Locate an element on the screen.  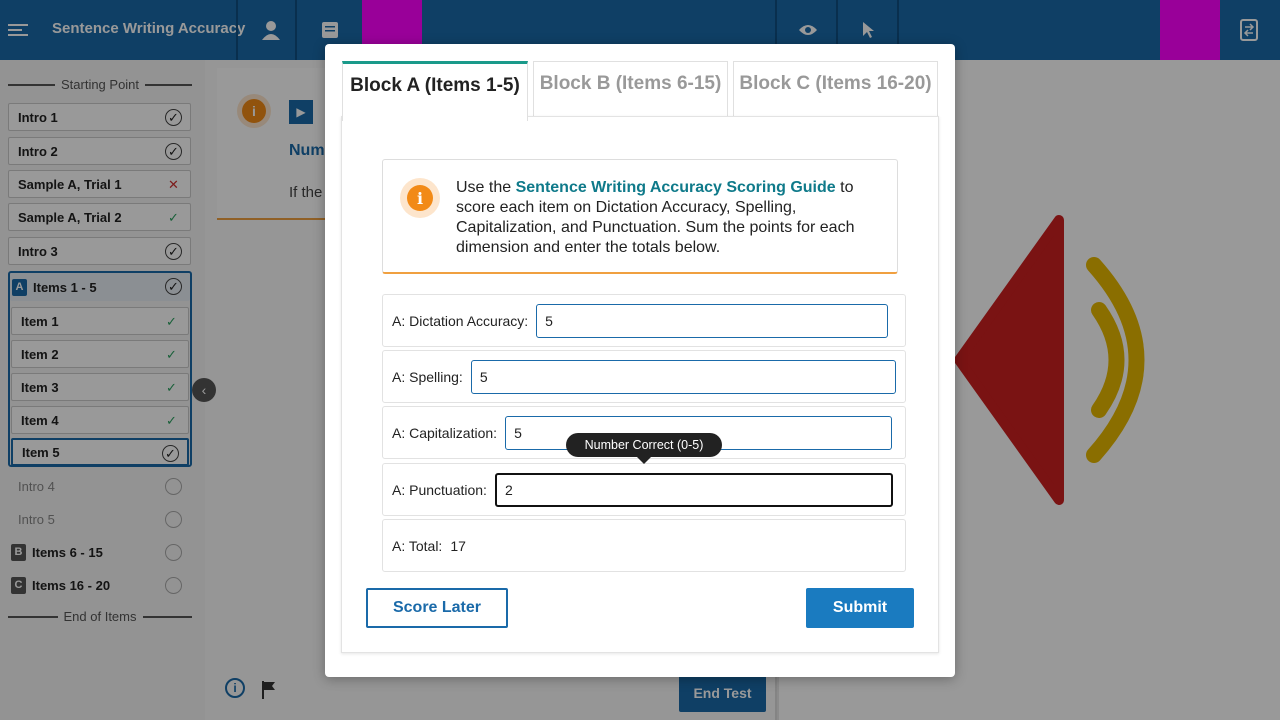
dictation-accuracy-row: A: Dictation Accuracy: is located at coordinates (644, 320).